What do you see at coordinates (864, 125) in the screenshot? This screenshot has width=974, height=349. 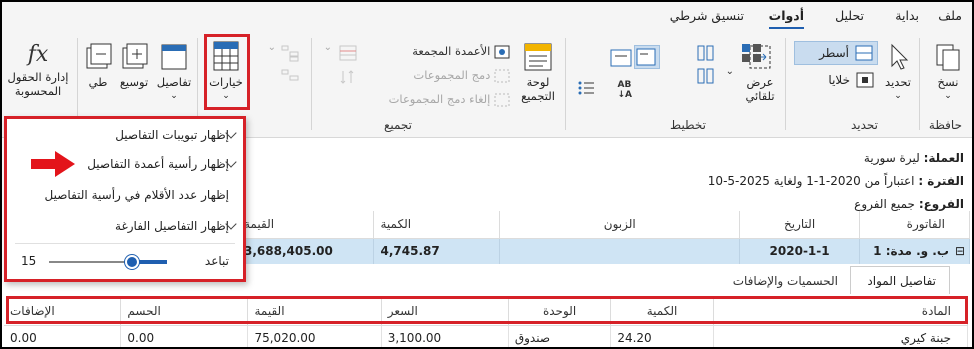 I see `group-select: تحديد` at bounding box center [864, 125].